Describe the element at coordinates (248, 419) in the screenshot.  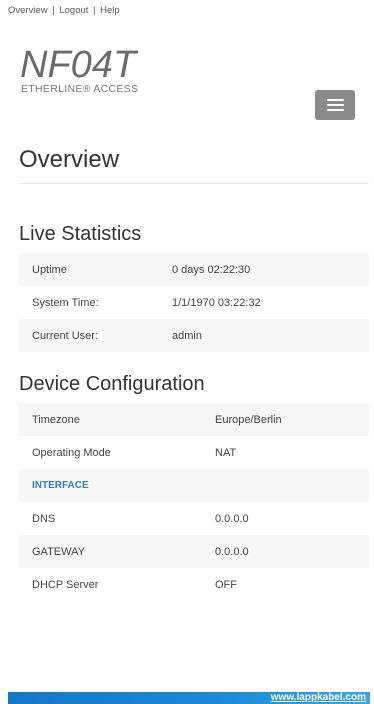
I see `row-value: Europe/Berlin` at that location.